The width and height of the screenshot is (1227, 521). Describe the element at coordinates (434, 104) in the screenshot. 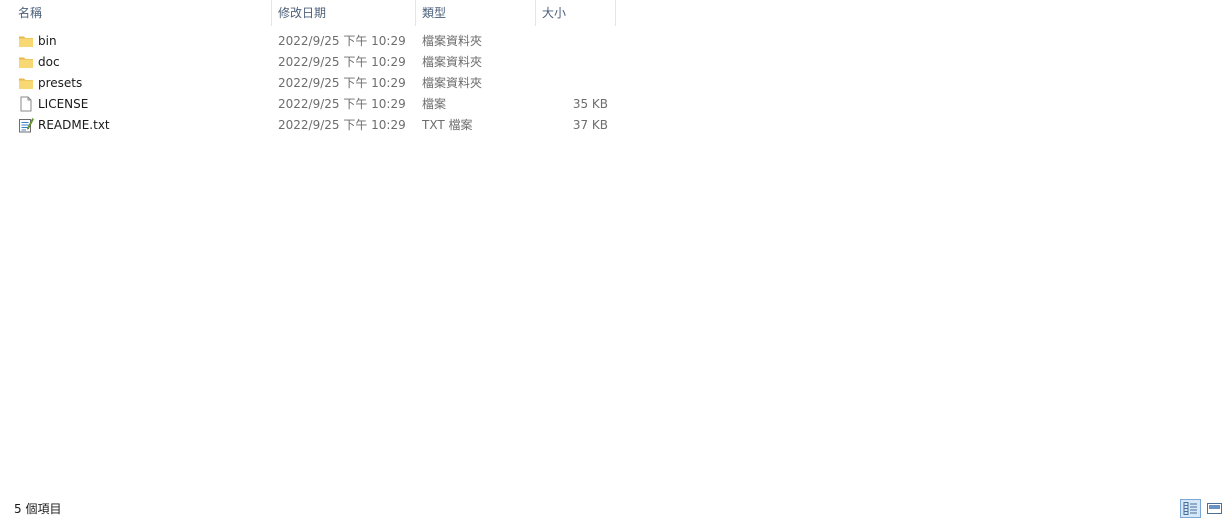

I see `file-type: 檔案` at that location.